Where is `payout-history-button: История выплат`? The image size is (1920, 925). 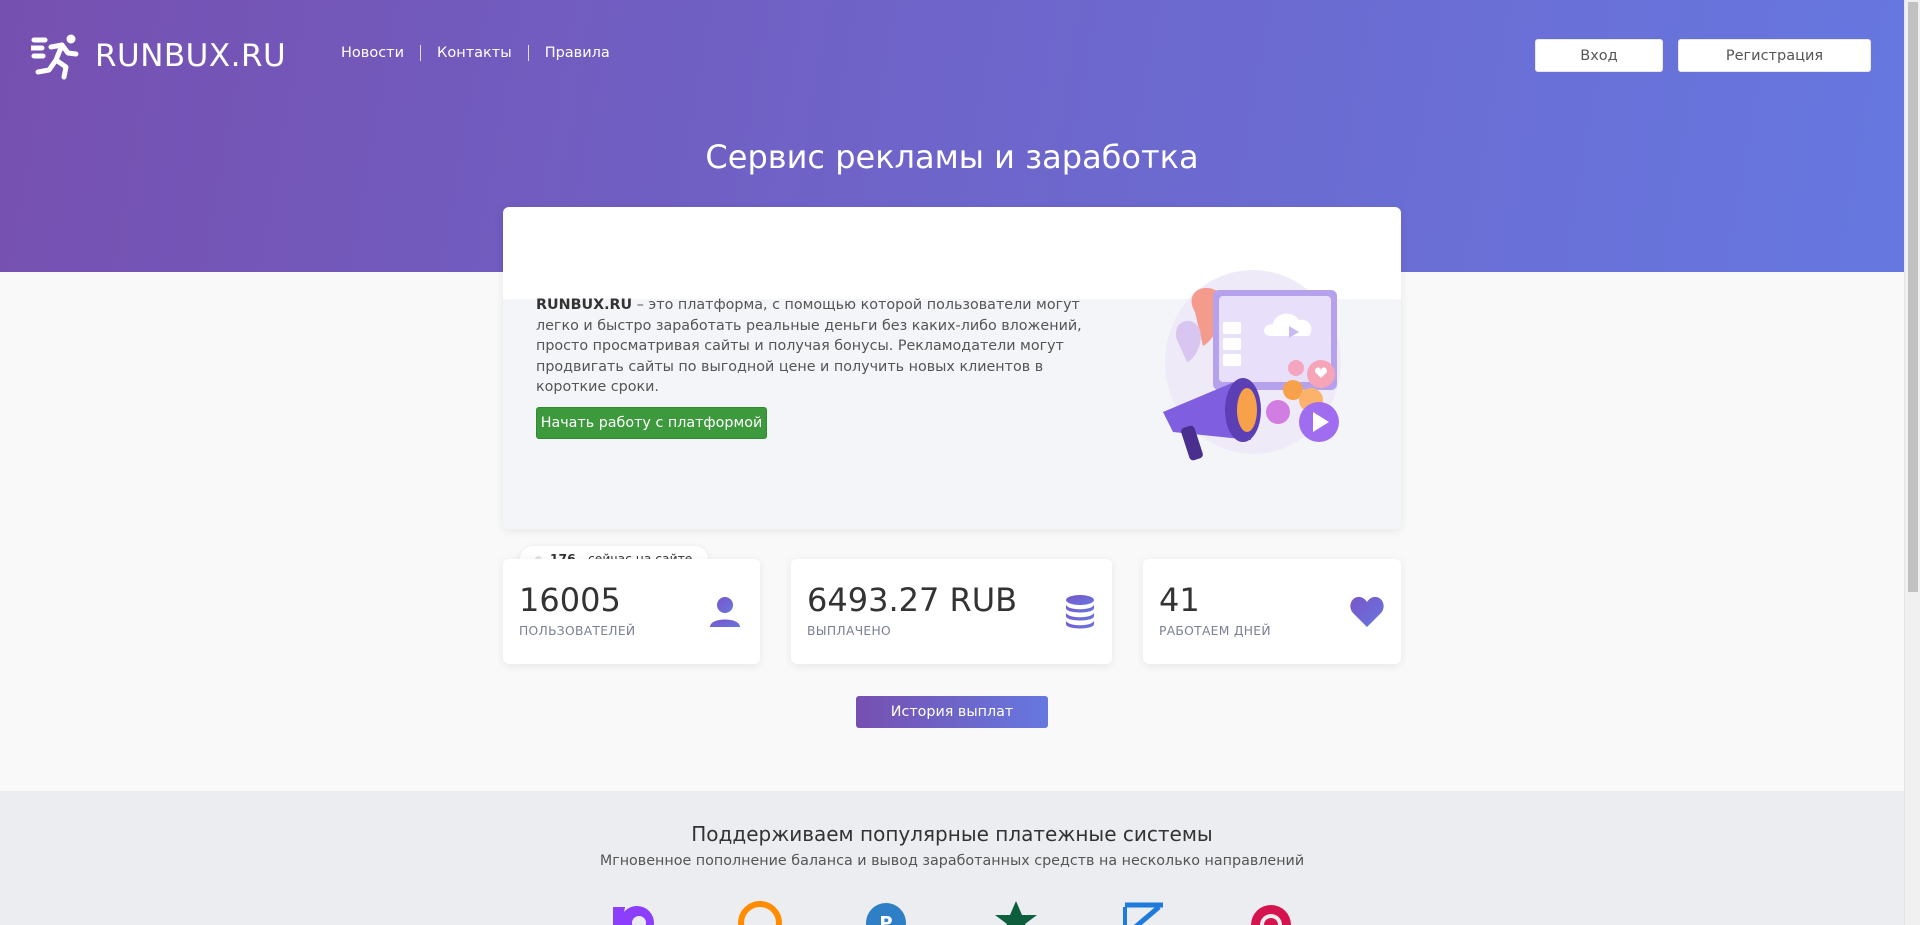 payout-history-button: История выплат is located at coordinates (952, 712).